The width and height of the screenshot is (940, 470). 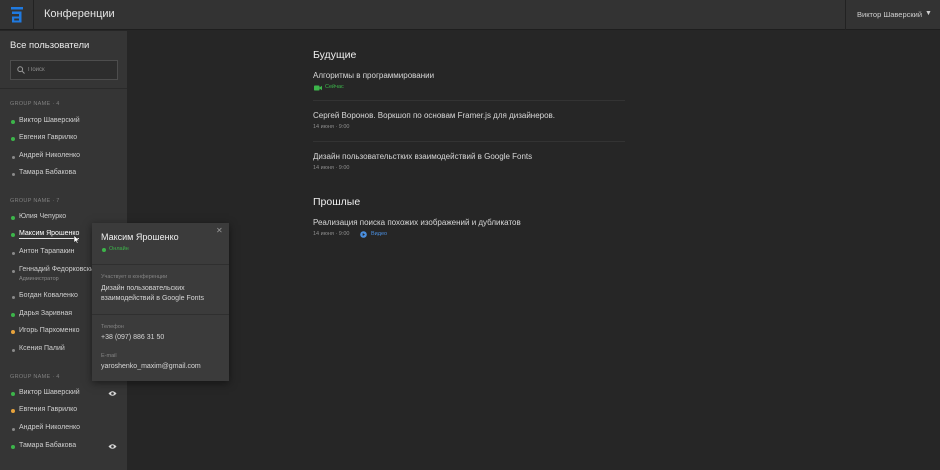 I want to click on user-name: Дарья Заривная, so click(x=46, y=313).